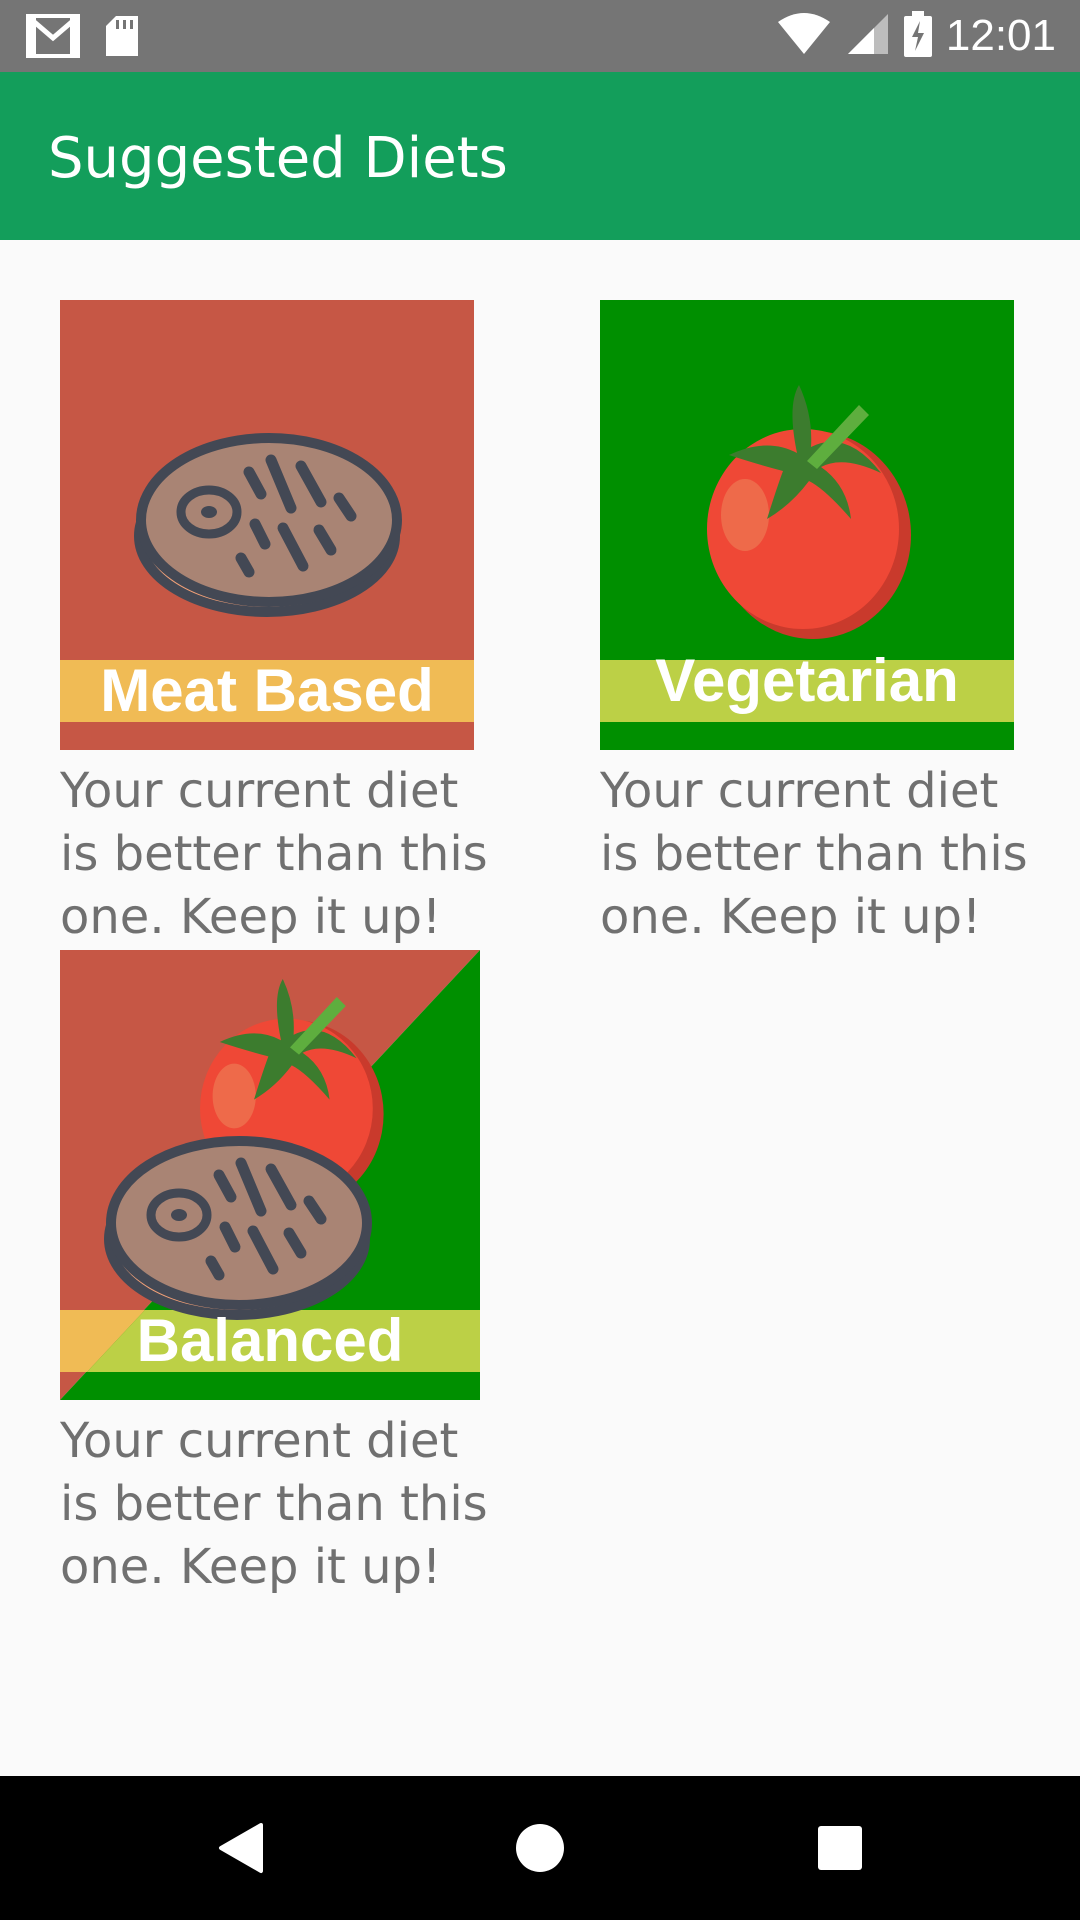 The width and height of the screenshot is (1080, 1920). I want to click on diet-label: Vegetarian, so click(807, 680).